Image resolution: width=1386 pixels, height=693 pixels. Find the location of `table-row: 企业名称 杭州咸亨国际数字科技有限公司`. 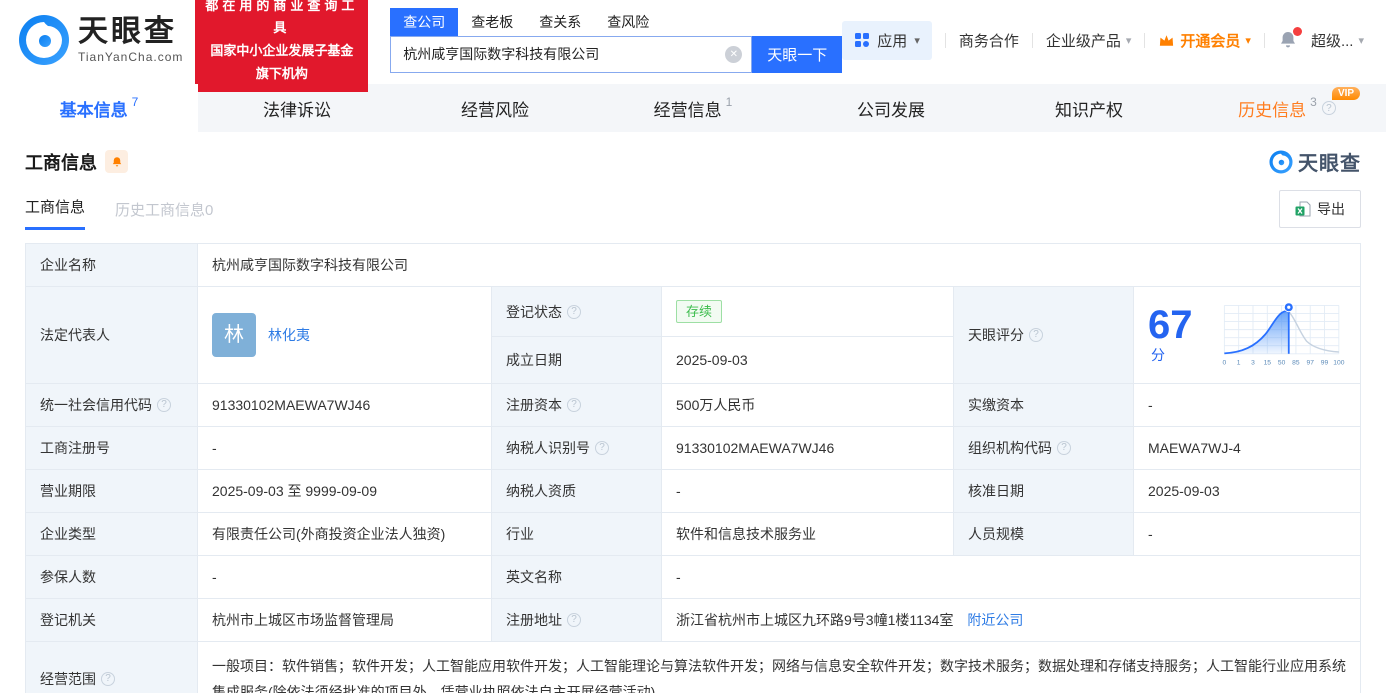

table-row: 企业名称 杭州咸亨国际数字科技有限公司 is located at coordinates (693, 265).